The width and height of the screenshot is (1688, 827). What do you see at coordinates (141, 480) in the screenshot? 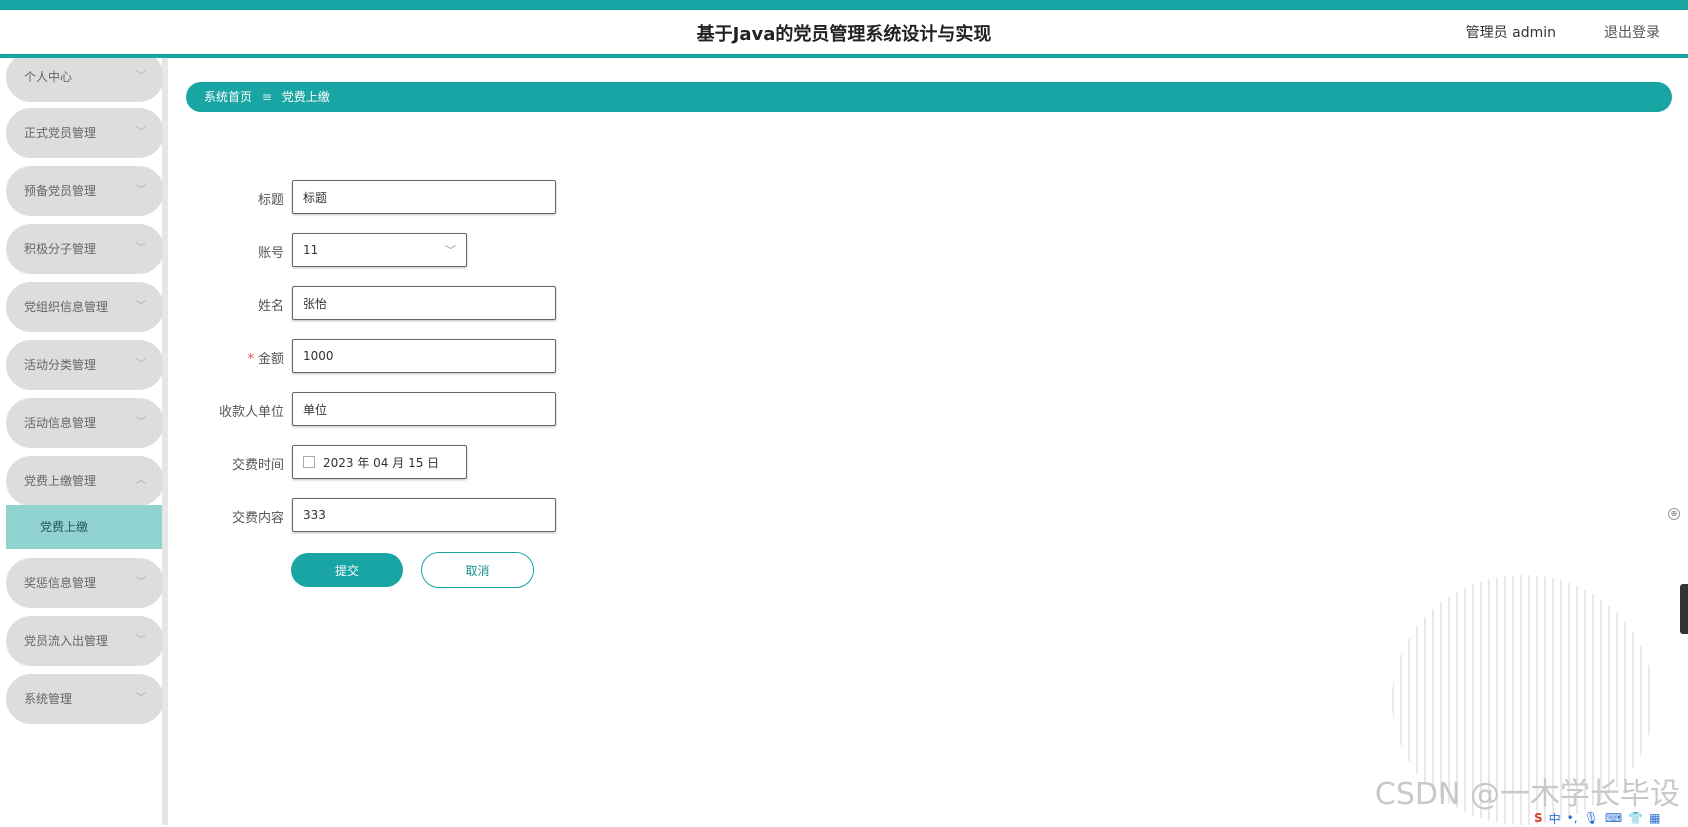
I see `chevron-up-icon: ︿` at bounding box center [141, 480].